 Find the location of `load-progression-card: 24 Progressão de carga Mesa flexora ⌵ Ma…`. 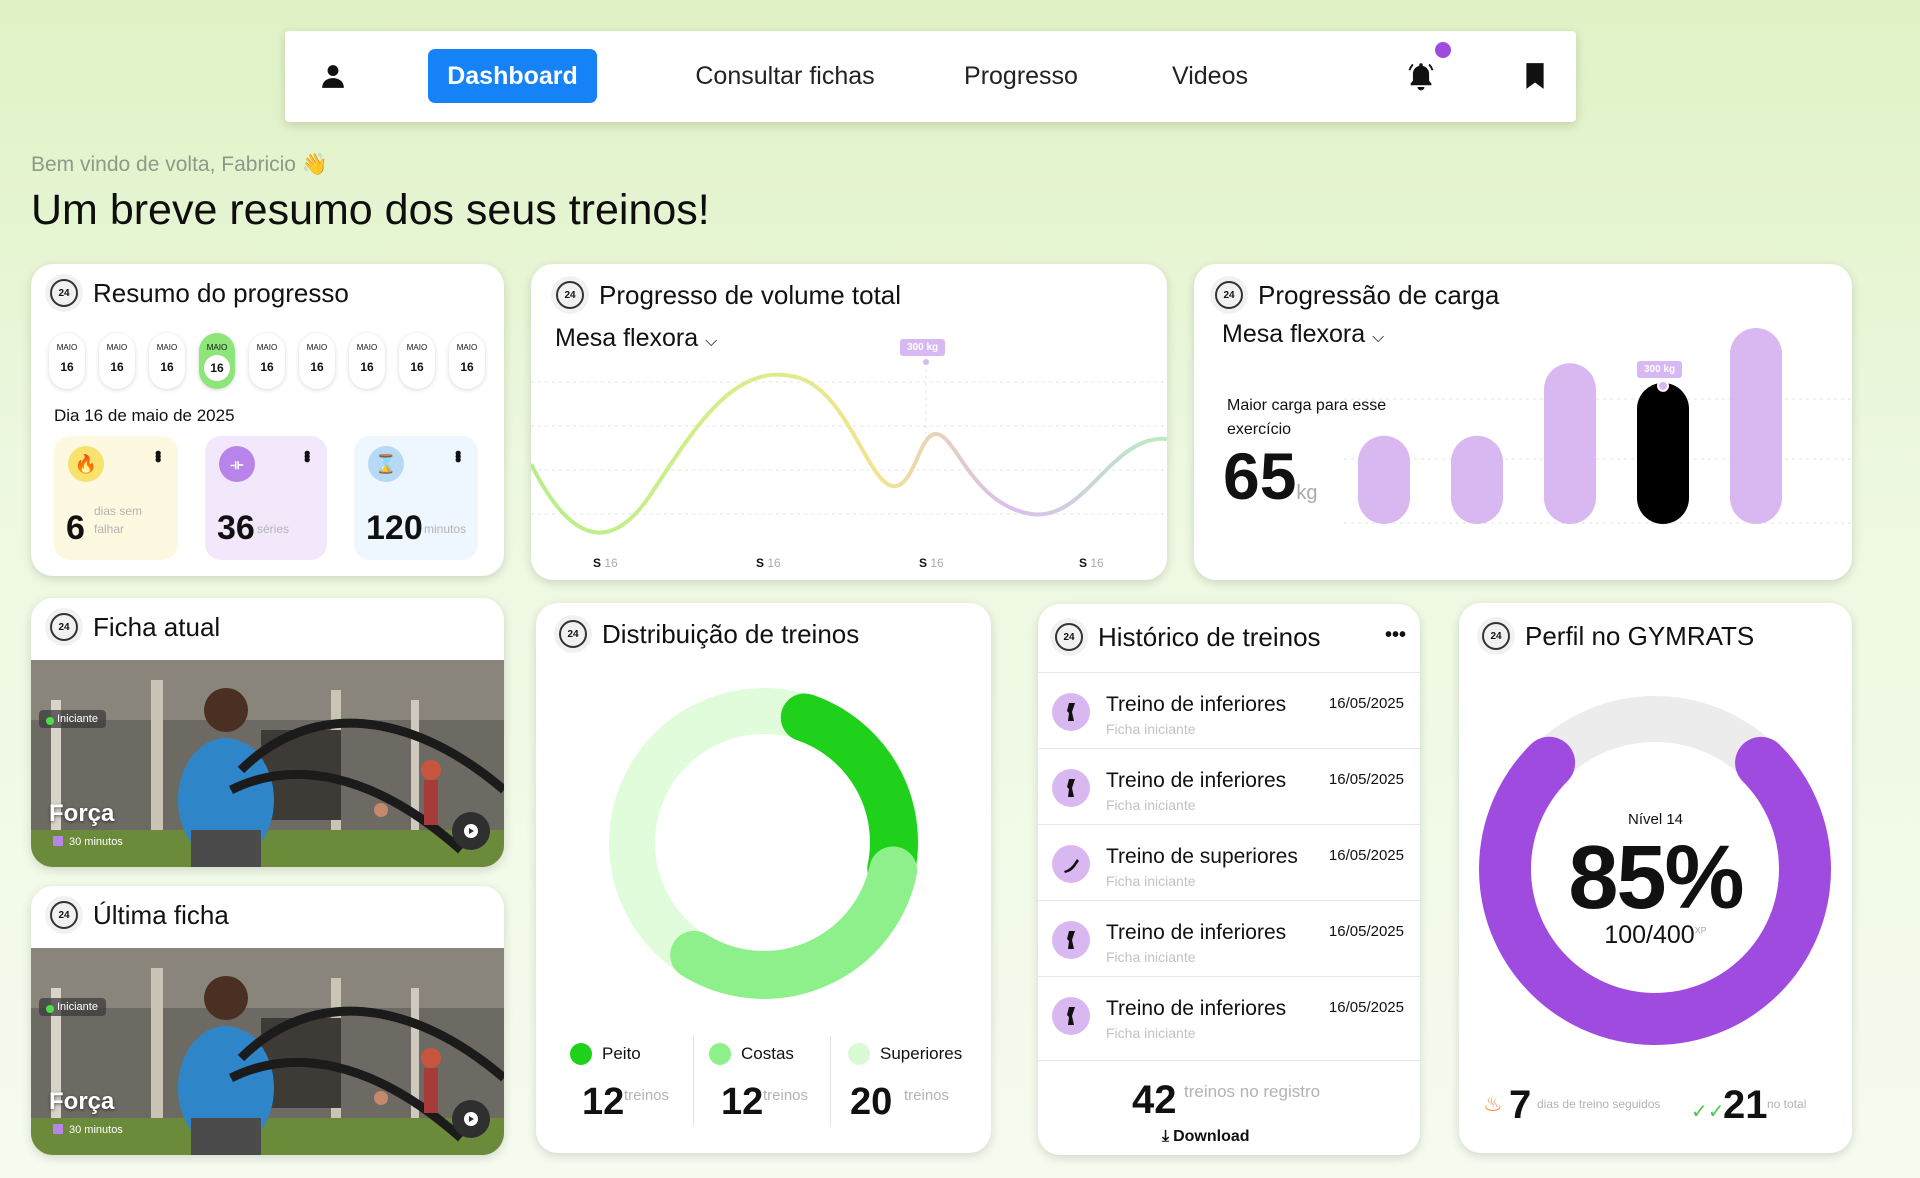

load-progression-card: 24 Progressão de carga Mesa flexora ⌵ Ma… is located at coordinates (1523, 422).